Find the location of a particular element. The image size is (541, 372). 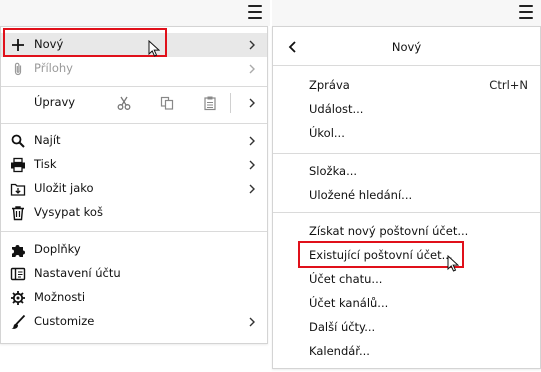

save-as-icon is located at coordinates (18, 189).